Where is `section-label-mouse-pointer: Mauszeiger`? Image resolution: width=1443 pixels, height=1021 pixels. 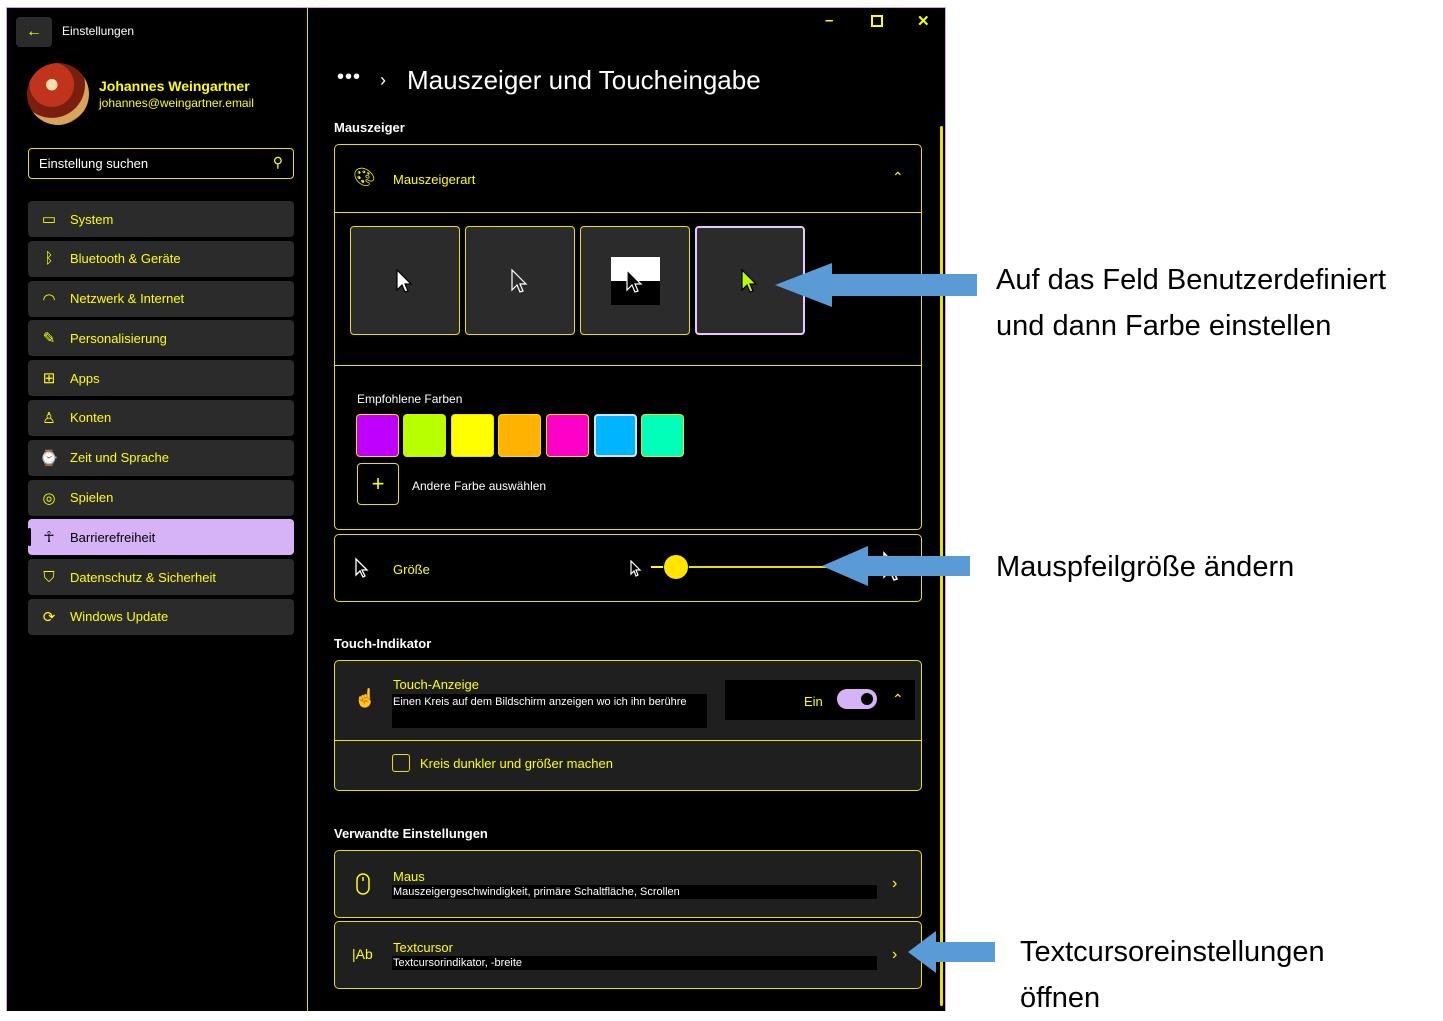 section-label-mouse-pointer: Mauszeiger is located at coordinates (369, 127).